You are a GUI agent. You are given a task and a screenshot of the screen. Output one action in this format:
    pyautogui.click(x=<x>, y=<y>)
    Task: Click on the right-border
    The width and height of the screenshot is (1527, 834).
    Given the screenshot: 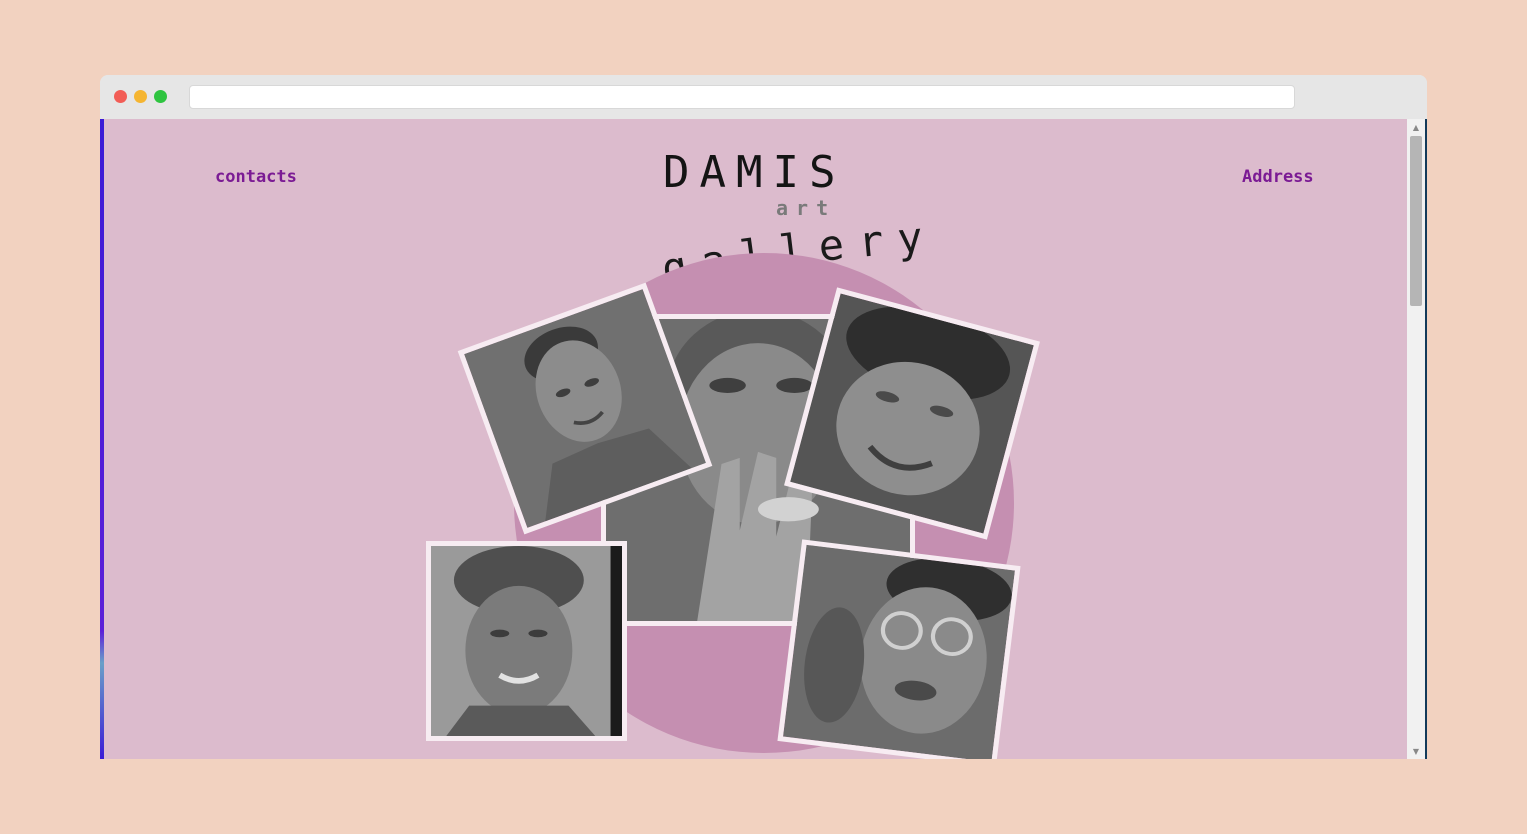 What is the action you would take?
    pyautogui.click(x=1426, y=439)
    